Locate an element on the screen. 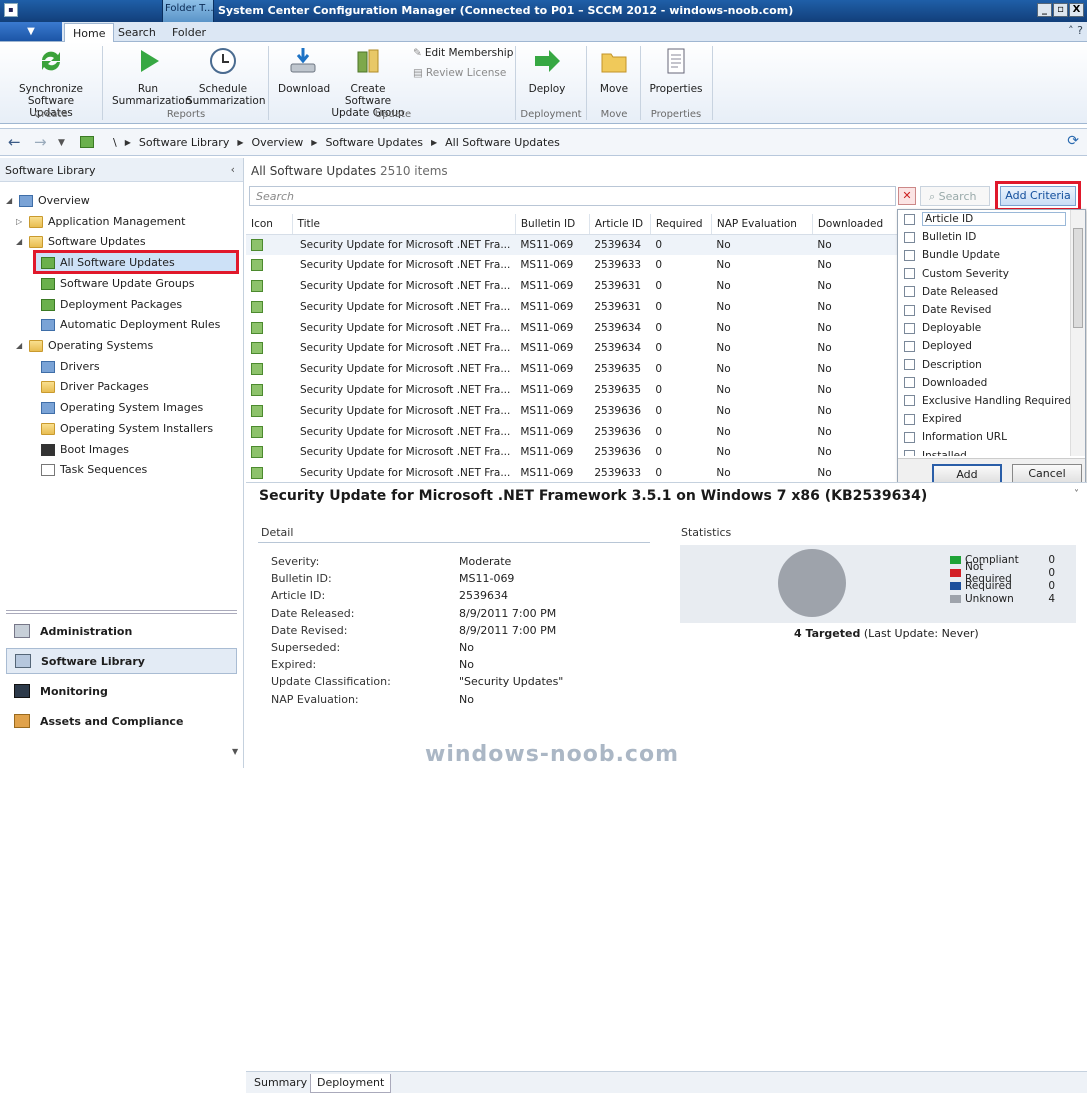  add-button: Add is located at coordinates (967, 474).